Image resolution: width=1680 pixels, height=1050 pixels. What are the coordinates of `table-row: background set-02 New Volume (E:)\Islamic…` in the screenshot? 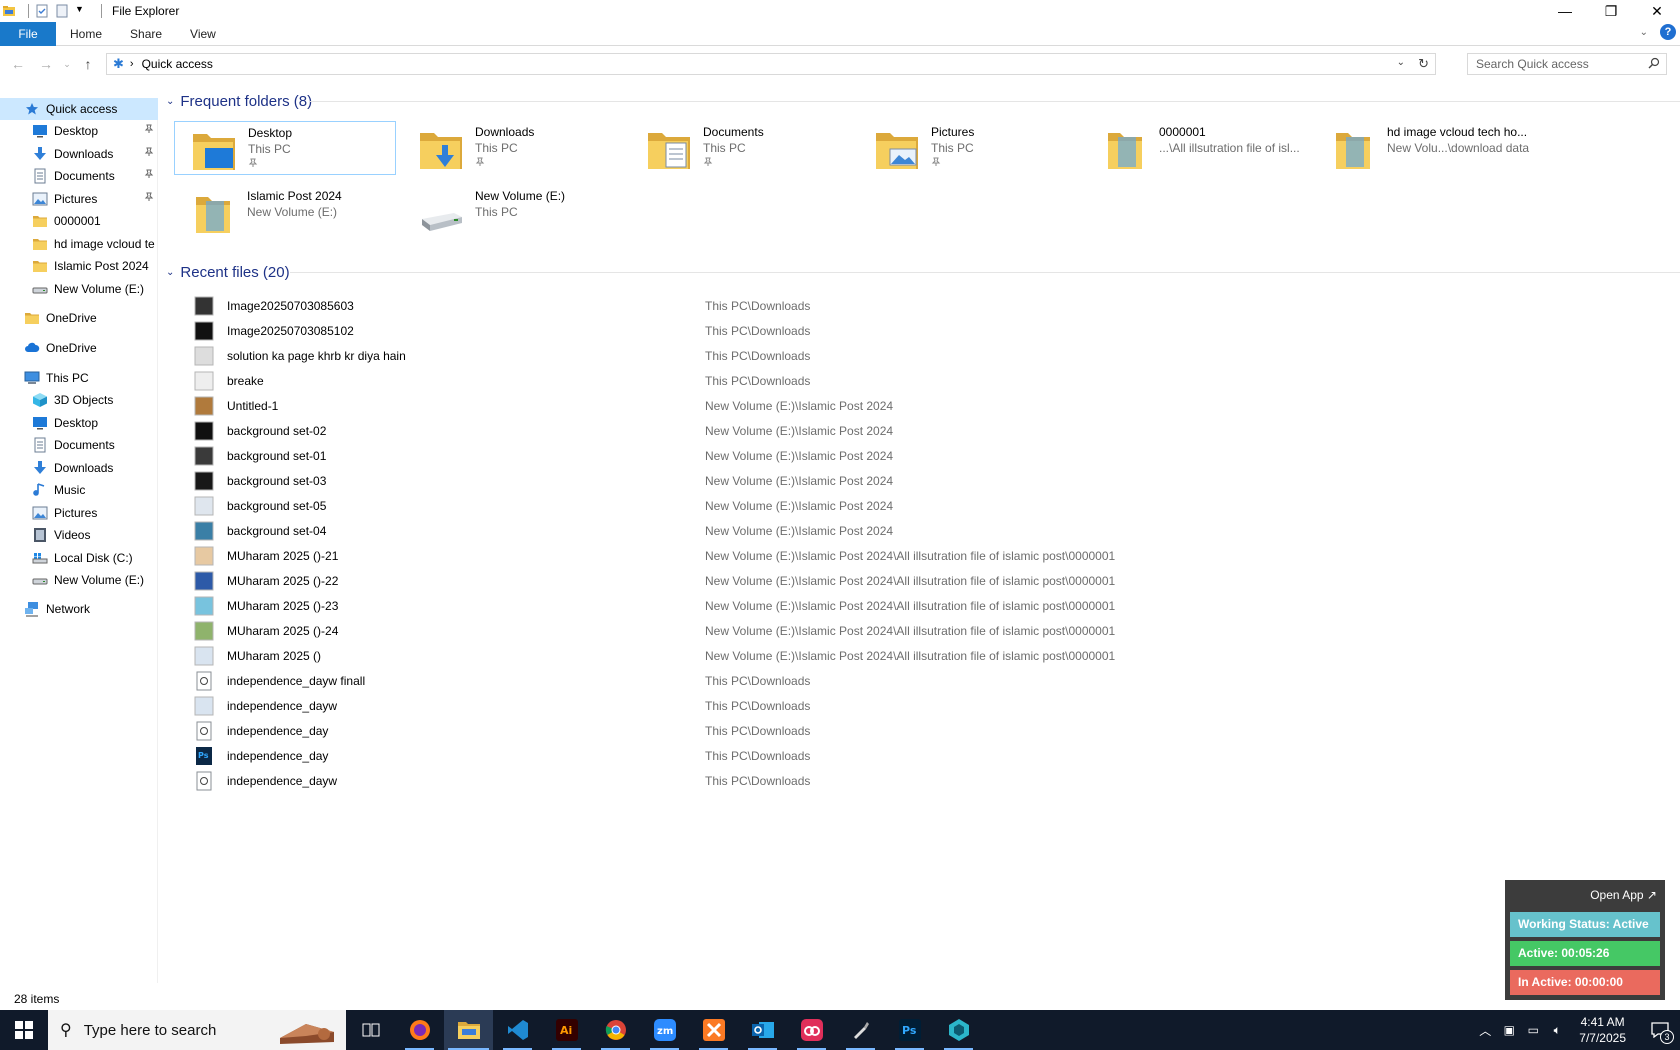 It's located at (860, 431).